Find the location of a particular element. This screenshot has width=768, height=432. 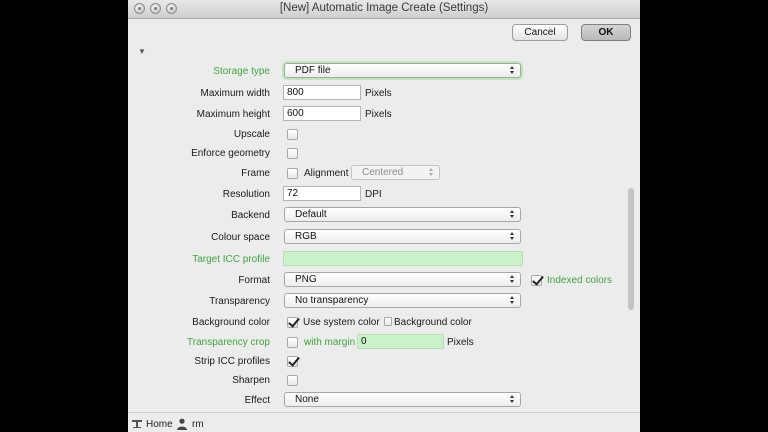

strip-icc-label: Strip ICC profiles is located at coordinates (232, 361).